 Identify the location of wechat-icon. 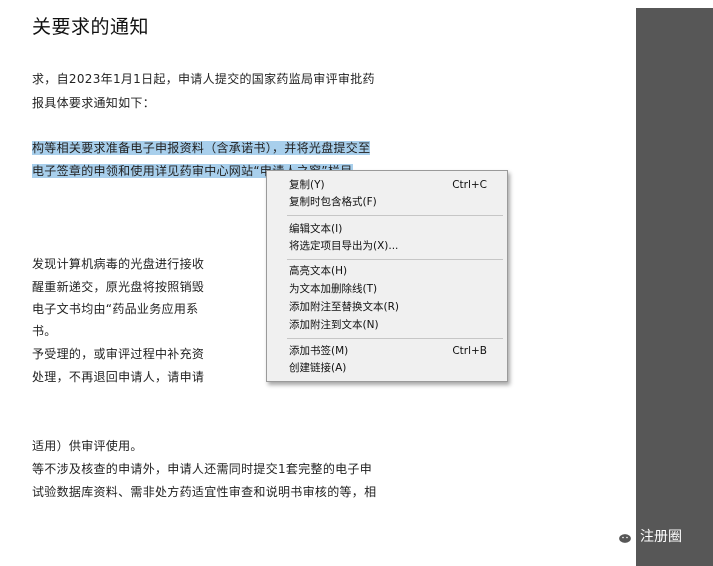
(621, 536).